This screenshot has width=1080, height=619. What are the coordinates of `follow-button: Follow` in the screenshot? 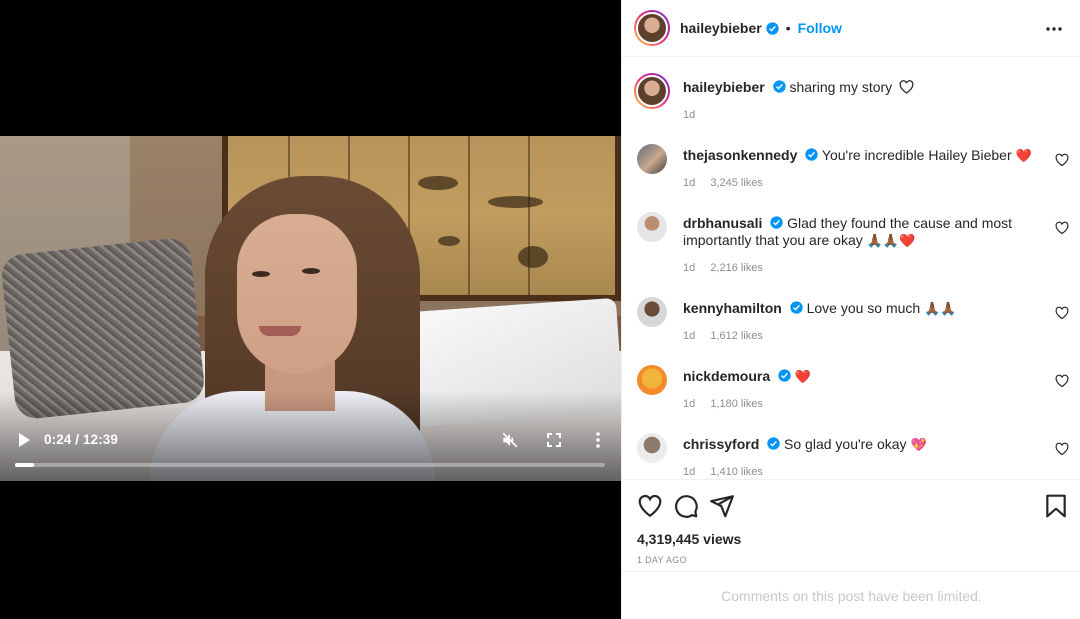 It's located at (820, 28).